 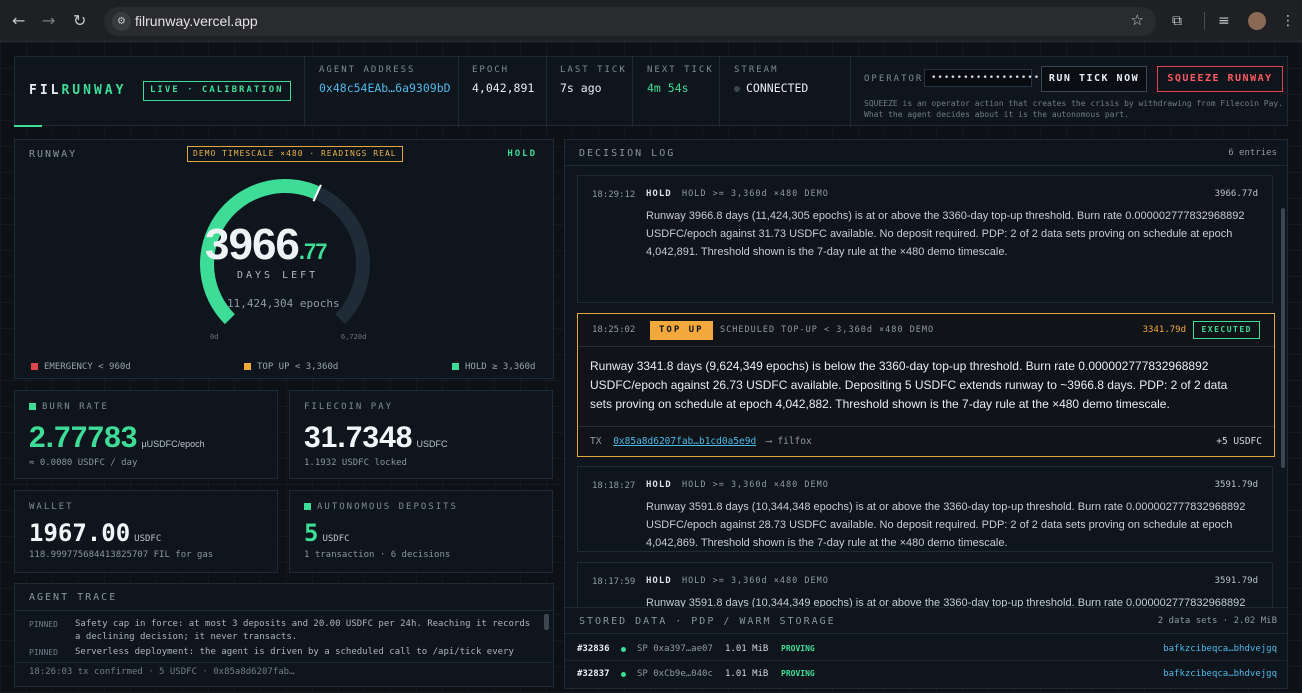 I want to click on agent-address-link: 0x48c54EAb…6a9309bD, so click(x=385, y=88).